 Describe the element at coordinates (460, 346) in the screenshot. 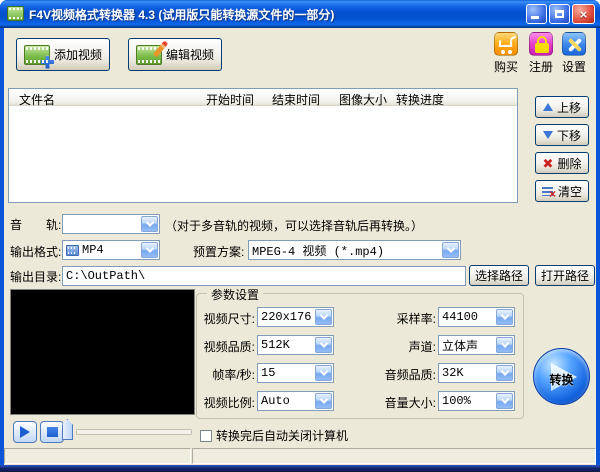

I see `channels-value: 立体声` at that location.